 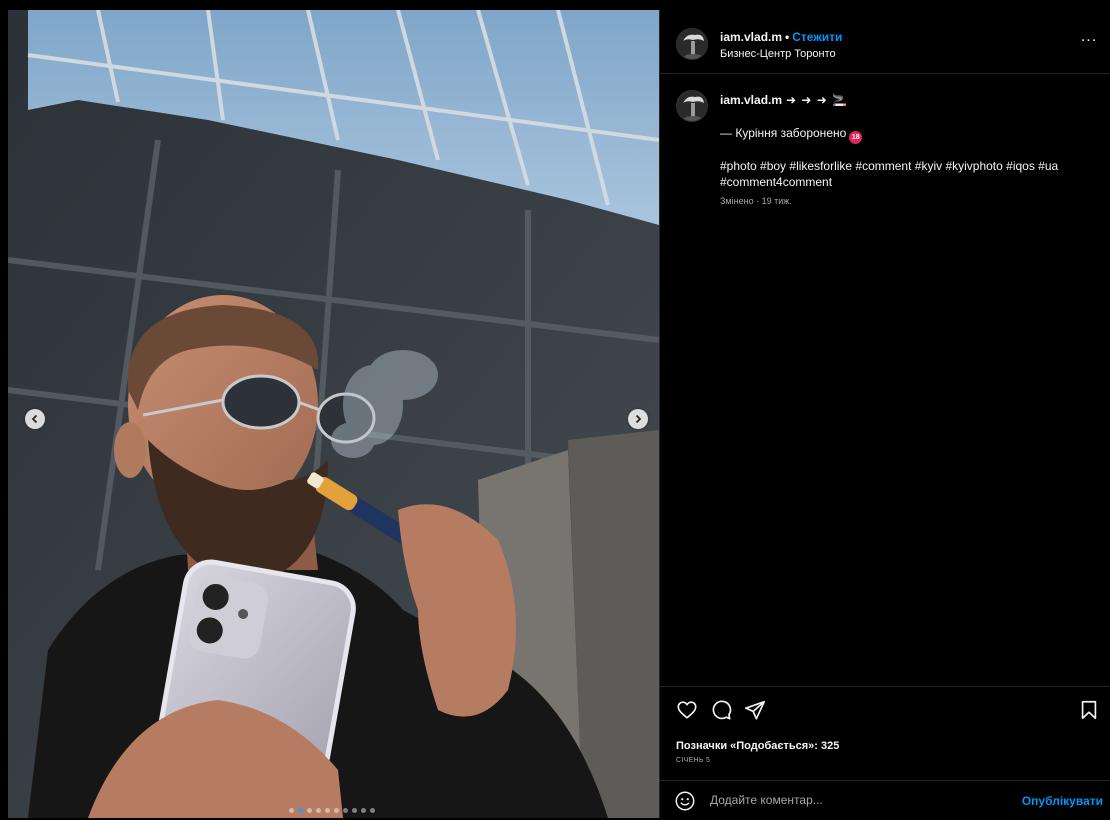 I want to click on likes-count: Позначки «Подобається»: 325, so click(x=757, y=746).